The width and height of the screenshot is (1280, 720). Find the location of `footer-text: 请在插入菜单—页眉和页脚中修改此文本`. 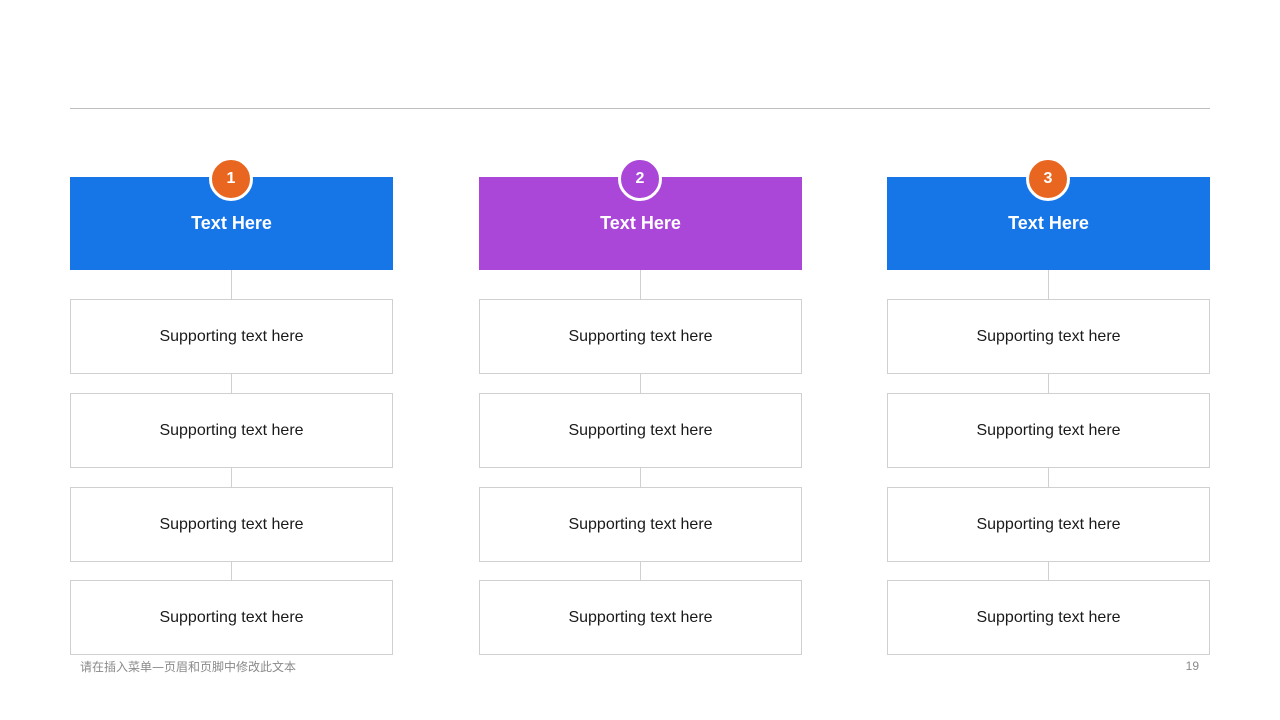

footer-text: 请在插入菜单—页眉和页脚中修改此文本 is located at coordinates (188, 667).